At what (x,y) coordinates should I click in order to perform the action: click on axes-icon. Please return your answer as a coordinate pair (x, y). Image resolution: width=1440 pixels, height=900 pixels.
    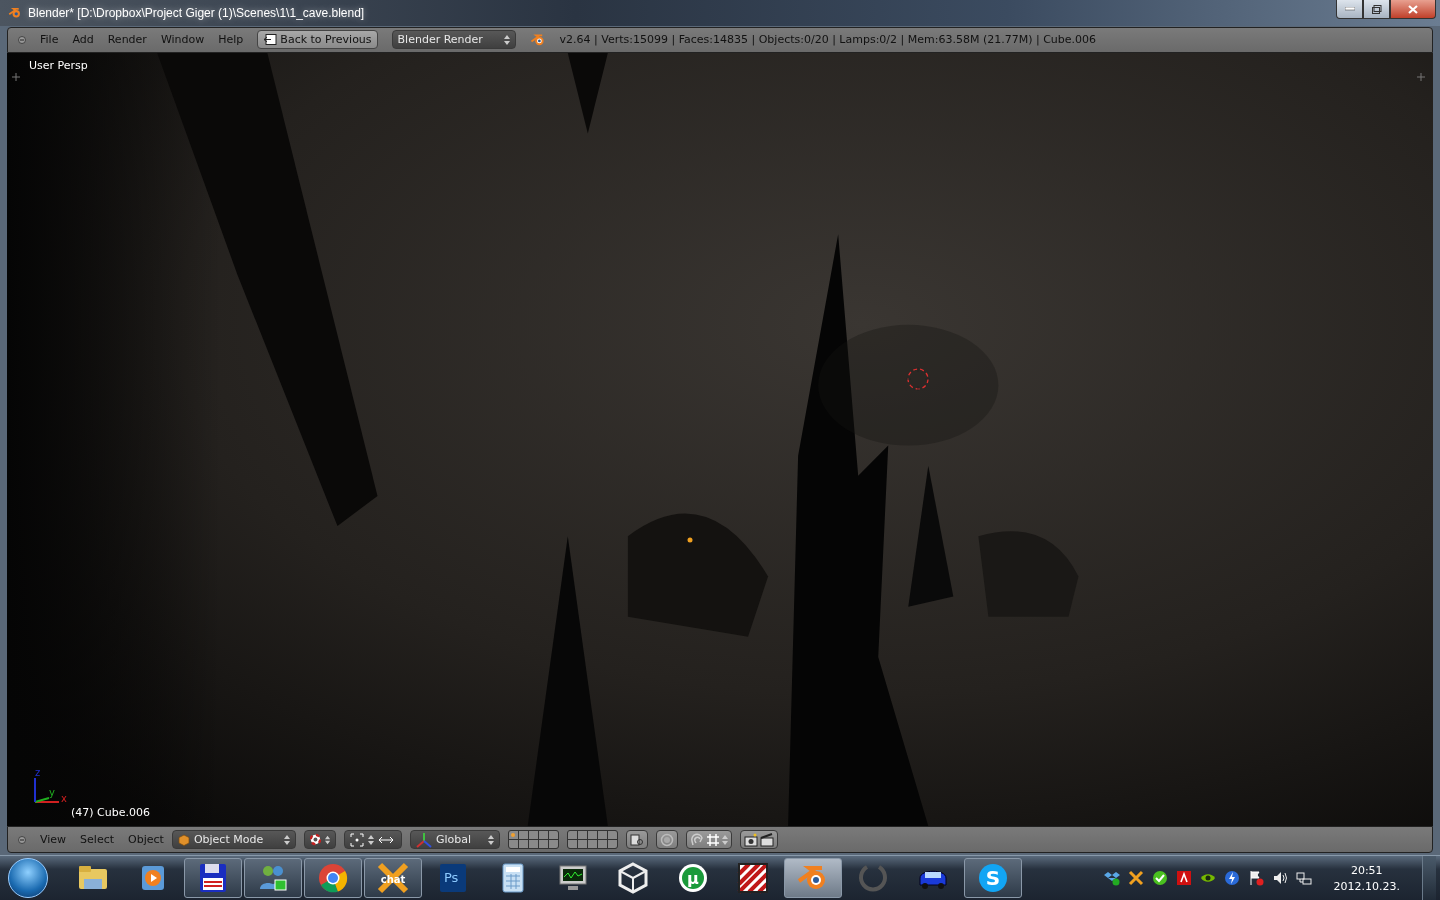
    Looking at the image, I should click on (423, 839).